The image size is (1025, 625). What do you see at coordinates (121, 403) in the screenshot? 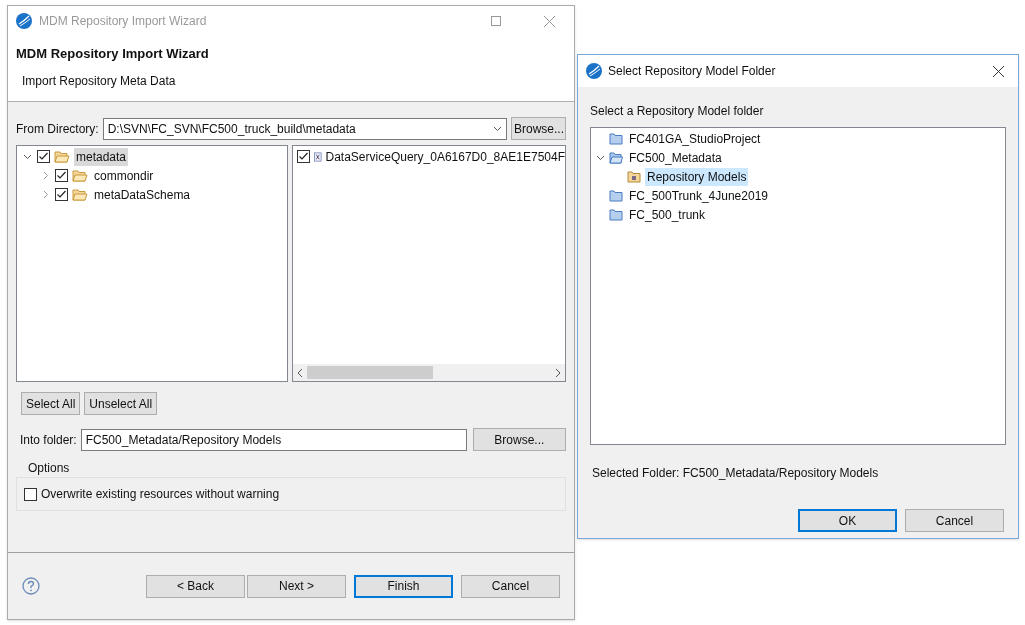
I see `dialog-button: Unselect All` at bounding box center [121, 403].